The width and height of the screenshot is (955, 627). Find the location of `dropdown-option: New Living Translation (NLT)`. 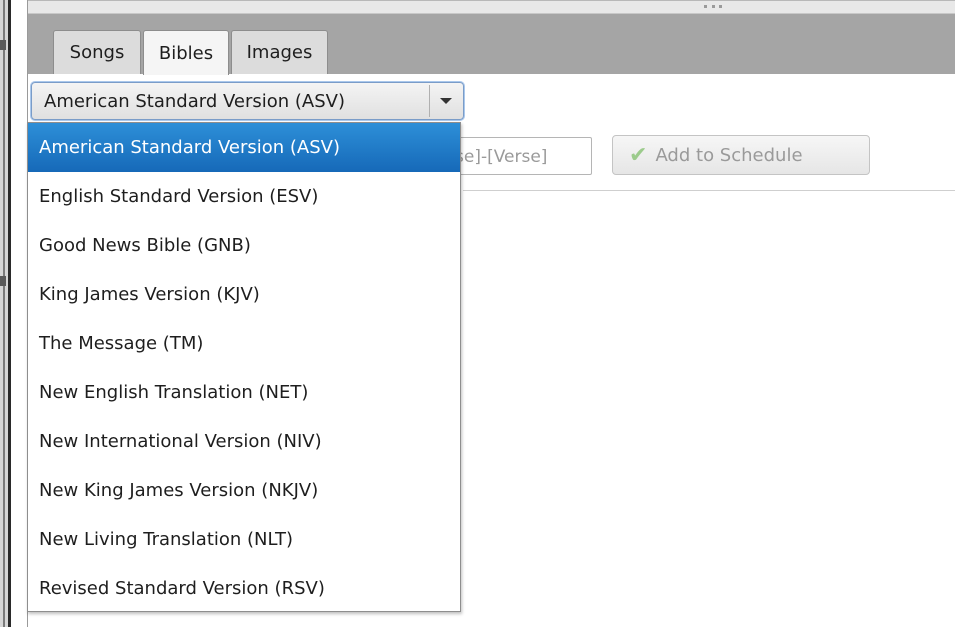

dropdown-option: New Living Translation (NLT) is located at coordinates (244, 539).